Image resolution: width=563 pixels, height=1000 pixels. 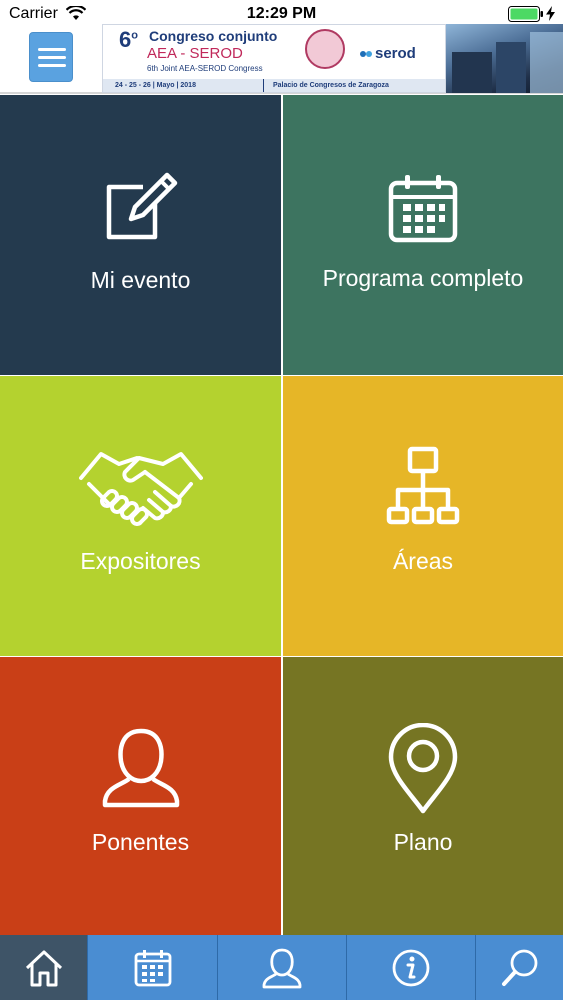 I want to click on banner-title: Congreso conjunto, so click(x=213, y=36).